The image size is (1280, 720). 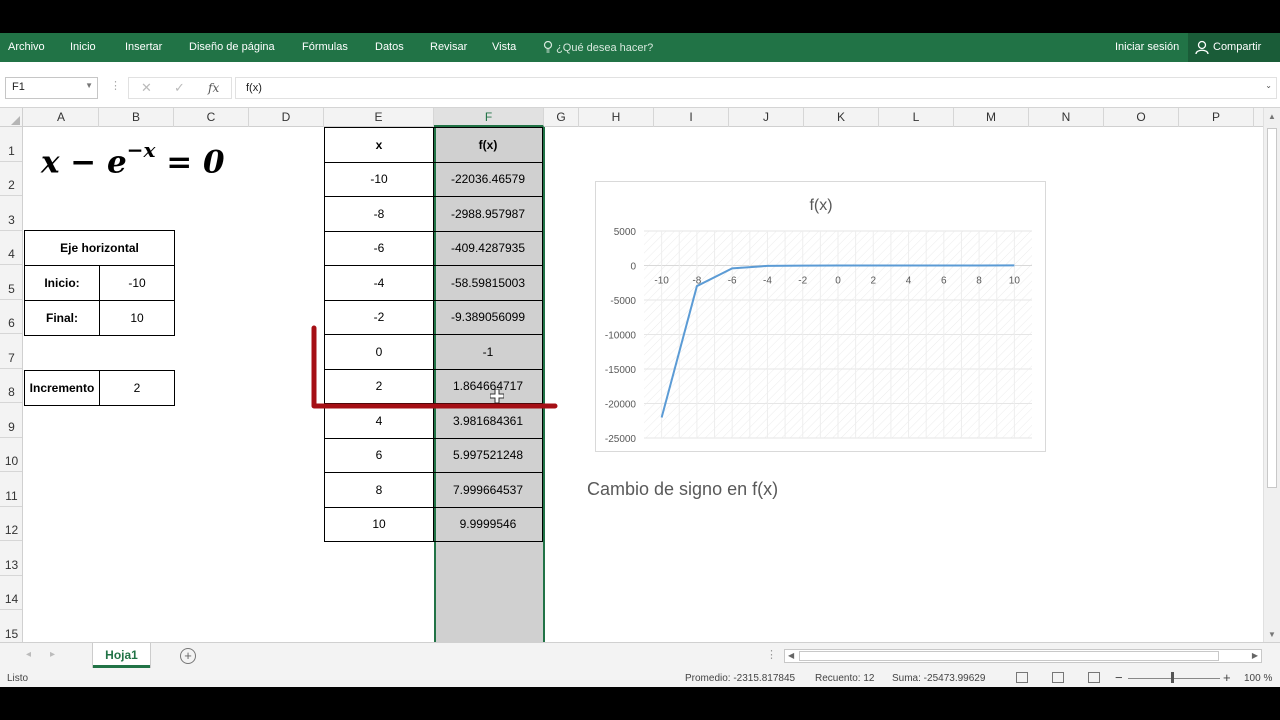 What do you see at coordinates (325, 47) in the screenshot?
I see `tab-formulas: Fórmulas` at bounding box center [325, 47].